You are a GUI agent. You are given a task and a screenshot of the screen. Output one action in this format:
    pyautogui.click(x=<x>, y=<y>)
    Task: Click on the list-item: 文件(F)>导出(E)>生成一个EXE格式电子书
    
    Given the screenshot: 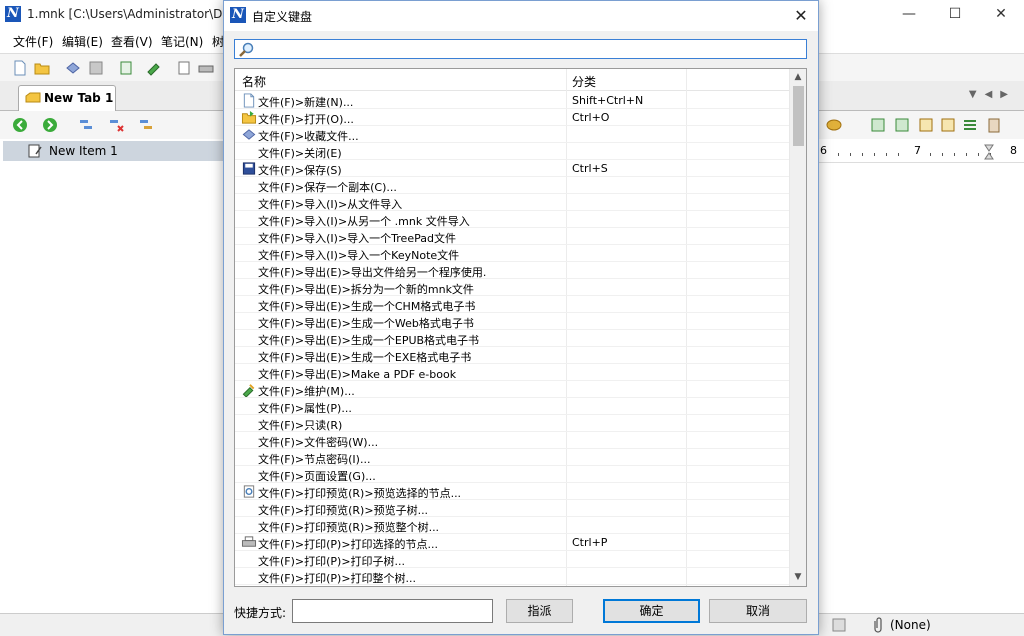 What is the action you would take?
    pyautogui.click(x=512, y=355)
    